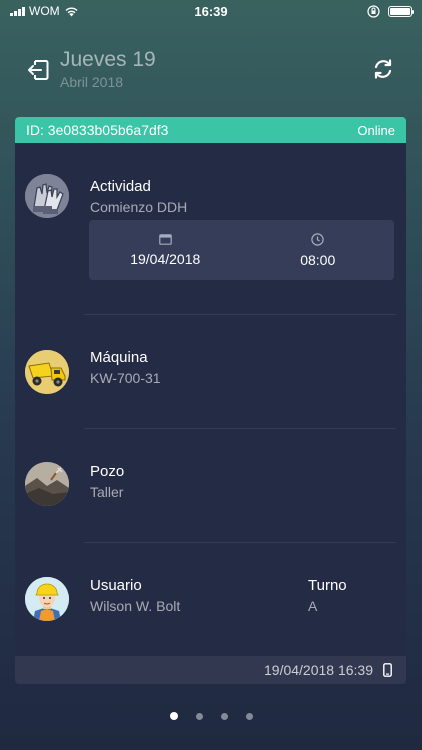 Image resolution: width=422 pixels, height=750 pixels. I want to click on logout-button, so click(38, 70).